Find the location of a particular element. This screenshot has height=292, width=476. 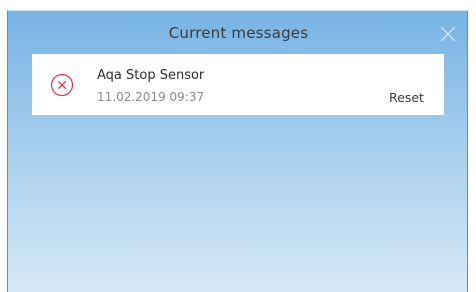

dialog-title: Current messages is located at coordinates (238, 33).